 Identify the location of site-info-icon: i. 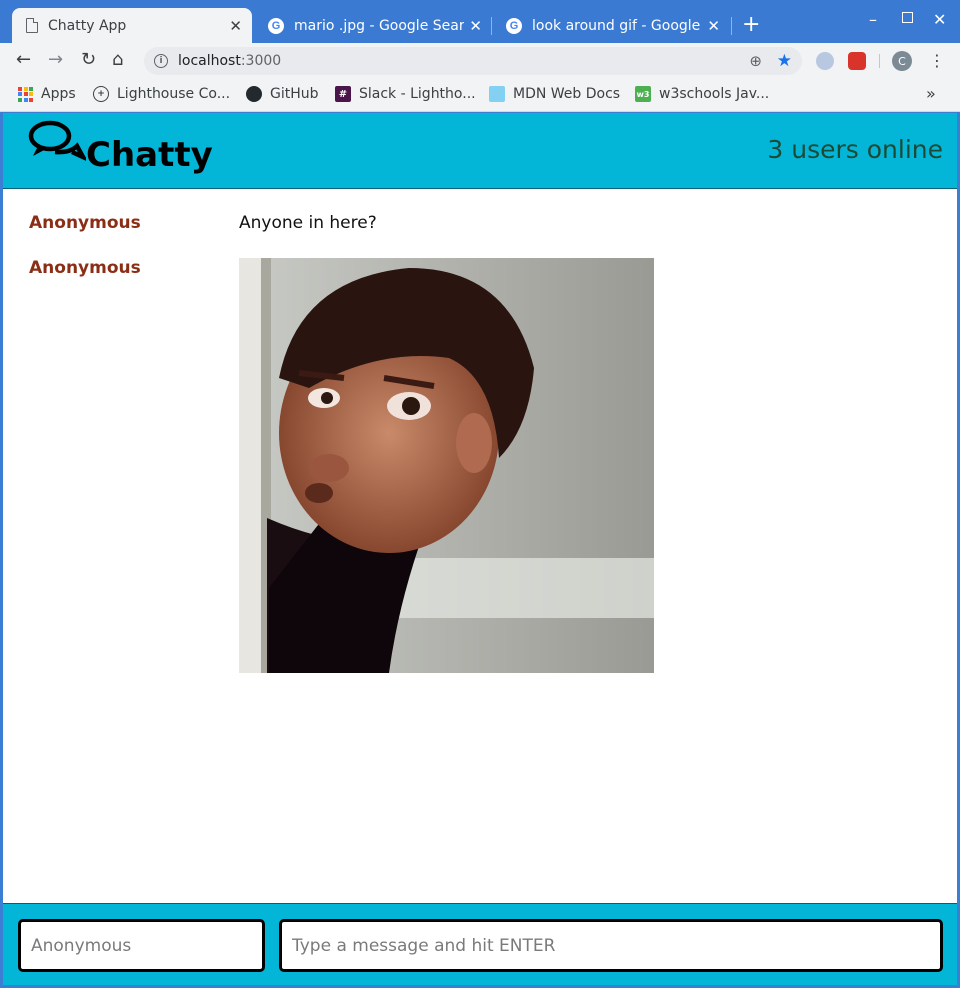
(161, 61).